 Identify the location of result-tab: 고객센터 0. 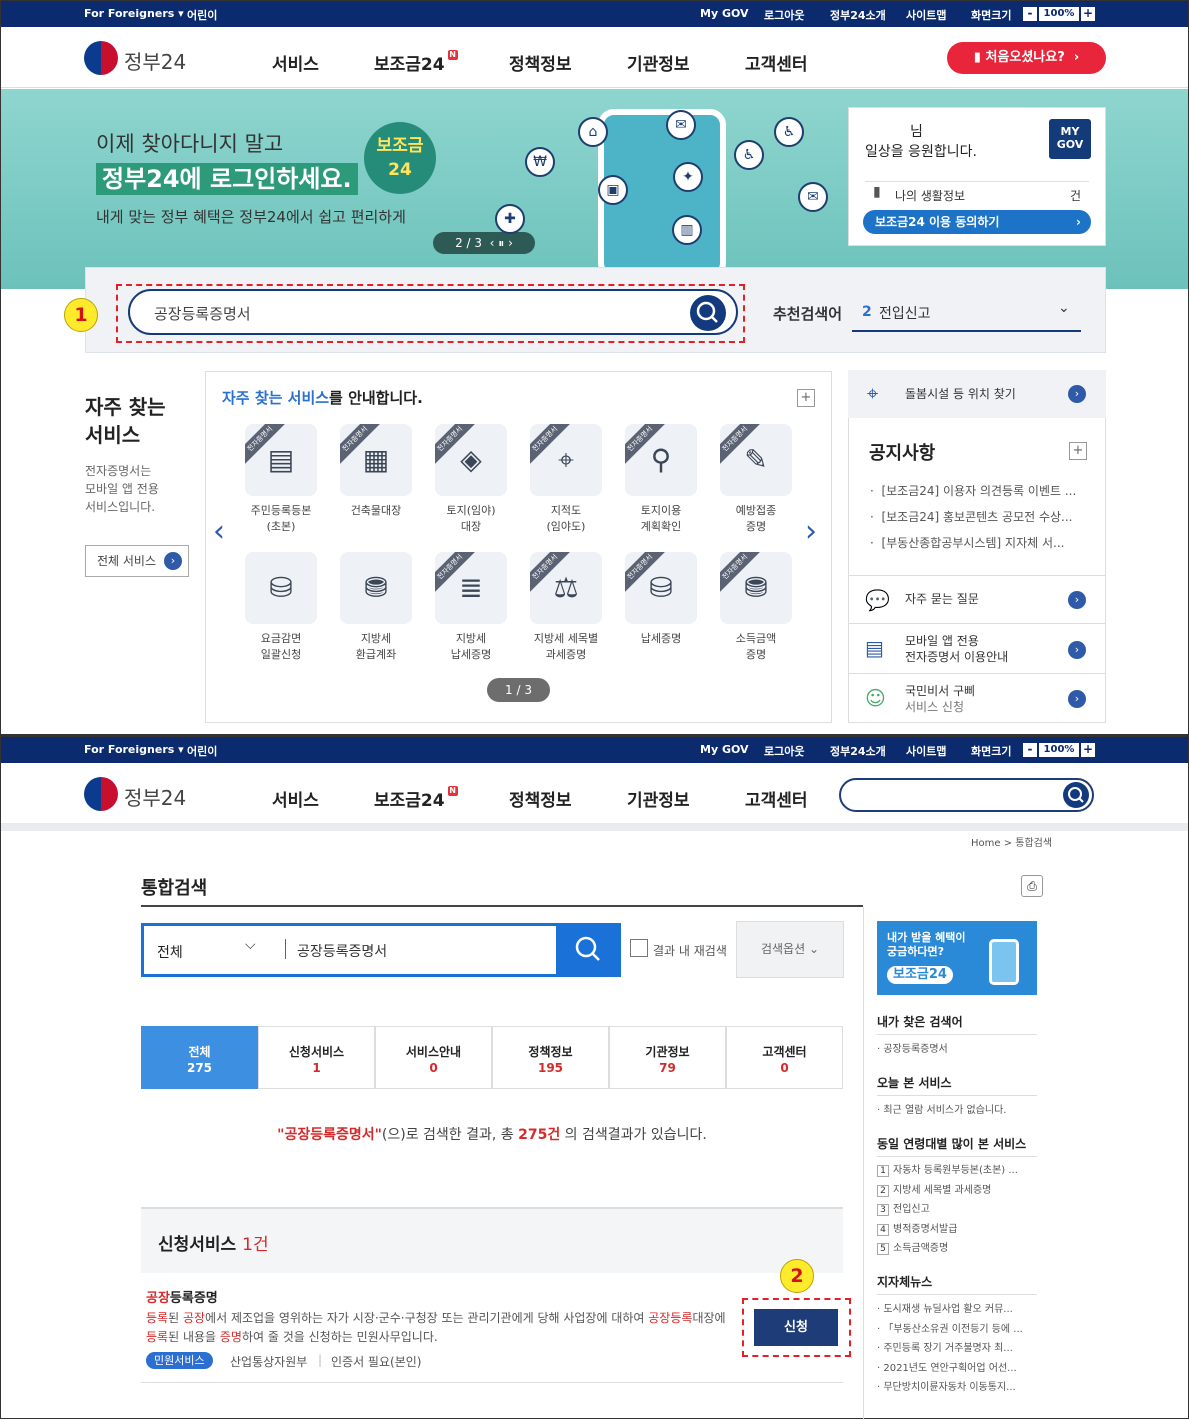
(784, 1057).